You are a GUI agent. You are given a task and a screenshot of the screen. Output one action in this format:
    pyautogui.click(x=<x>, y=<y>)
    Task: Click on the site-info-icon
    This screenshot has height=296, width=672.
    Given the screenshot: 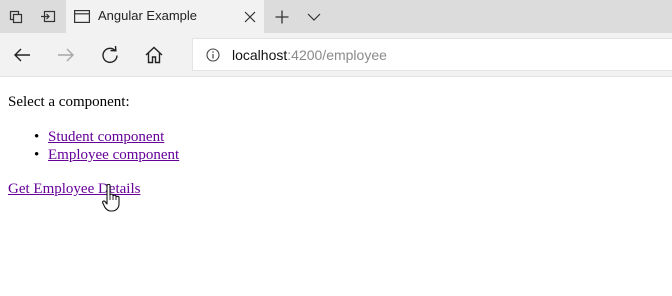 What is the action you would take?
    pyautogui.click(x=213, y=55)
    